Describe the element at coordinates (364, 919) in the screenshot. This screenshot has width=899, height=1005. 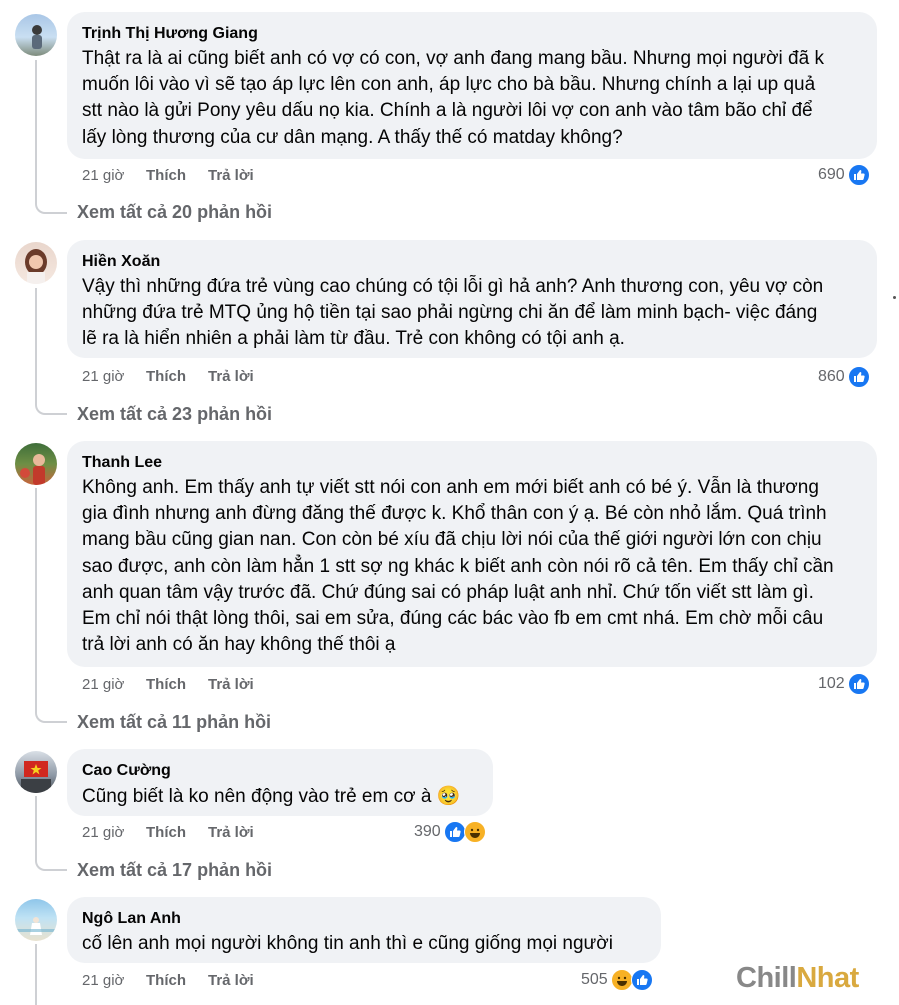
I see `comment-author: Ngô Lan Anh` at that location.